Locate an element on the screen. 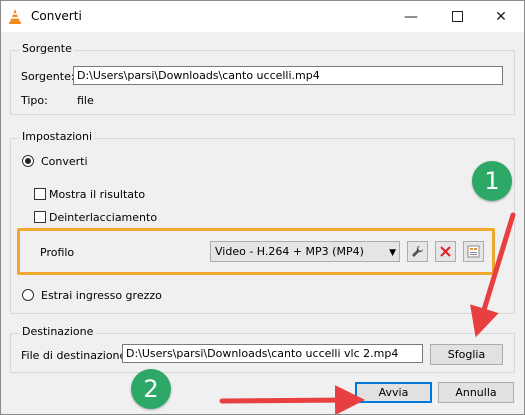 This screenshot has width=525, height=415. step-badge-1: 1 is located at coordinates (492, 181).